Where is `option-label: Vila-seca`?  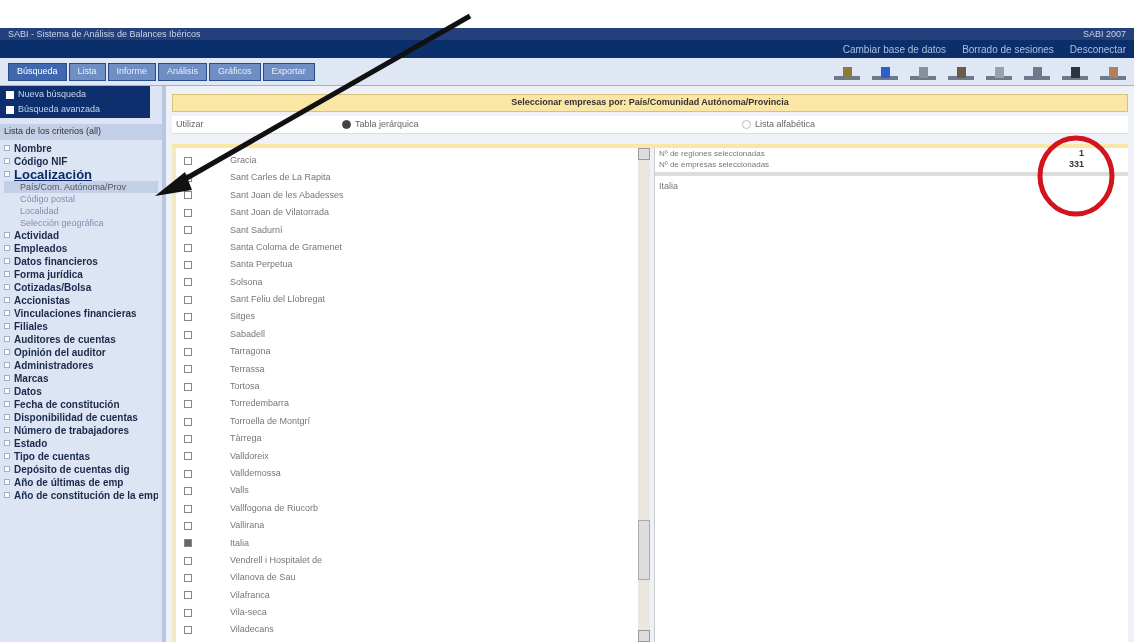 option-label: Vila-seca is located at coordinates (248, 613).